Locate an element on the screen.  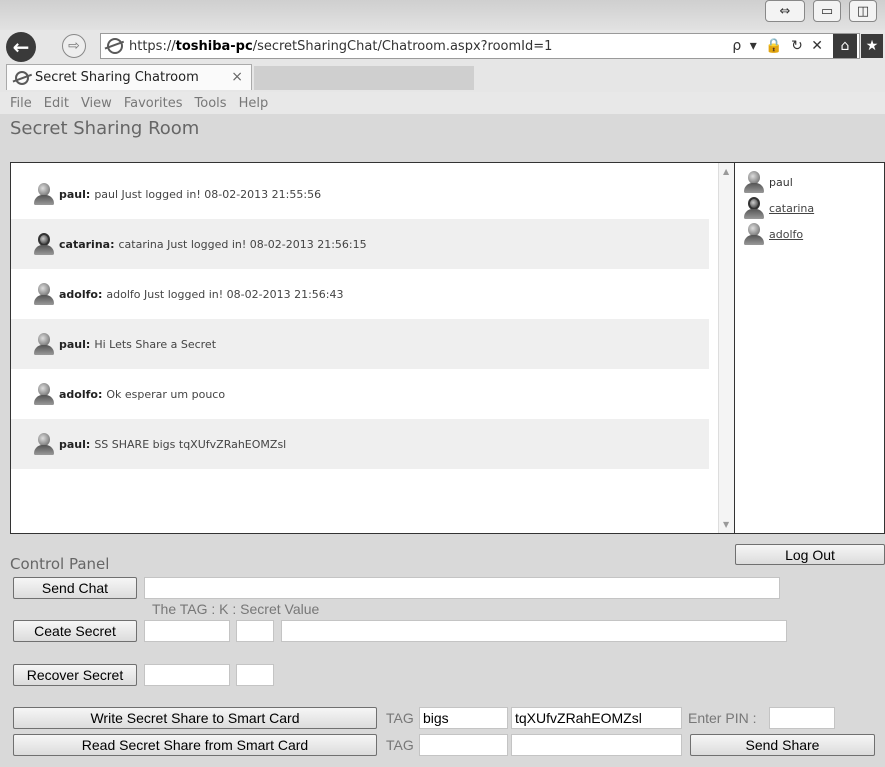
pin-input is located at coordinates (802, 718).